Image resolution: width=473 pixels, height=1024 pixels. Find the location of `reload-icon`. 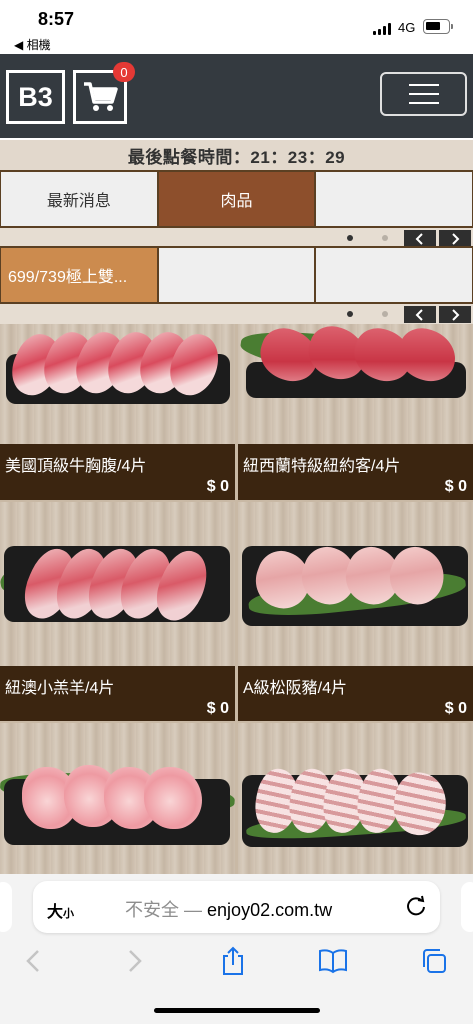

reload-icon is located at coordinates (416, 906).